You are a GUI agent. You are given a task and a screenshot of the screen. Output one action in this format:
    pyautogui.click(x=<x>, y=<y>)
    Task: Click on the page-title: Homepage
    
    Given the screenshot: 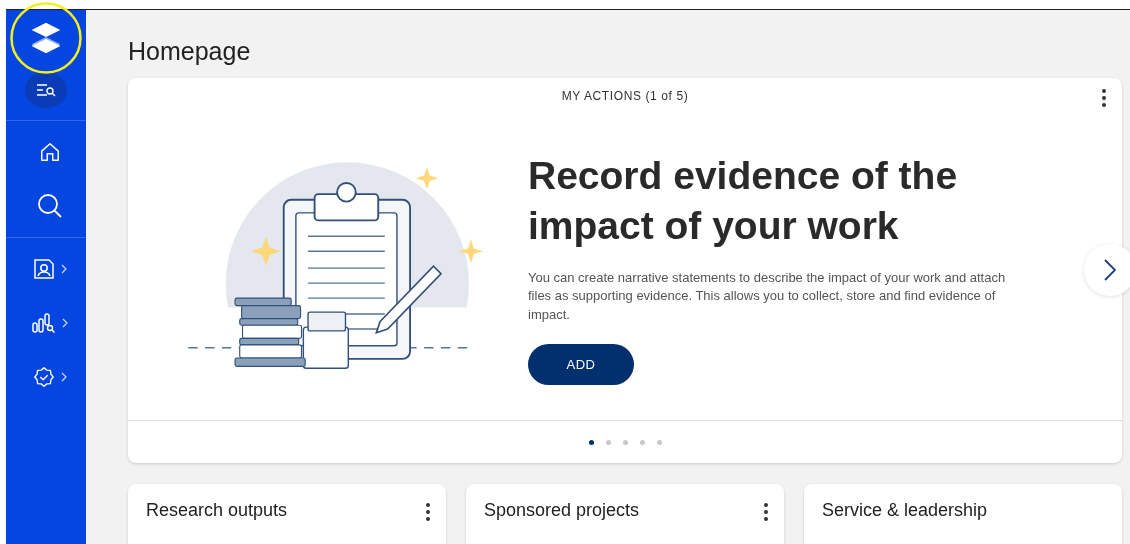 What is the action you would take?
    pyautogui.click(x=190, y=52)
    